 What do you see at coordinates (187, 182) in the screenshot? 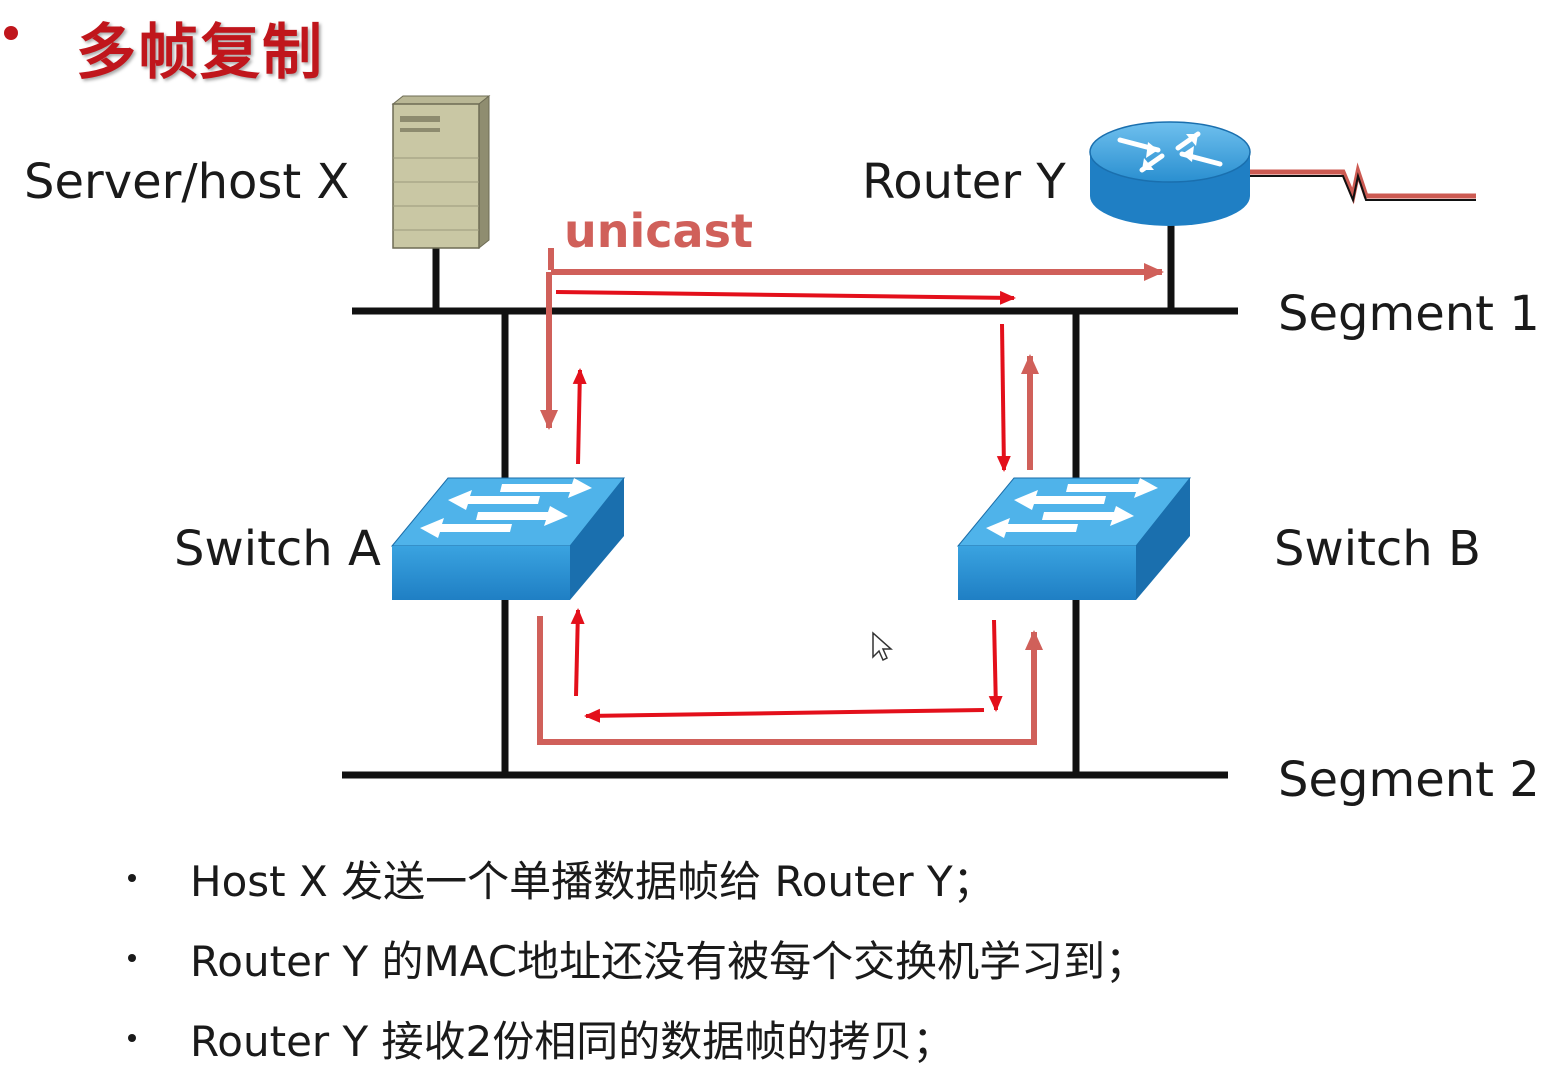
I see `server-label: Server/host X` at bounding box center [187, 182].